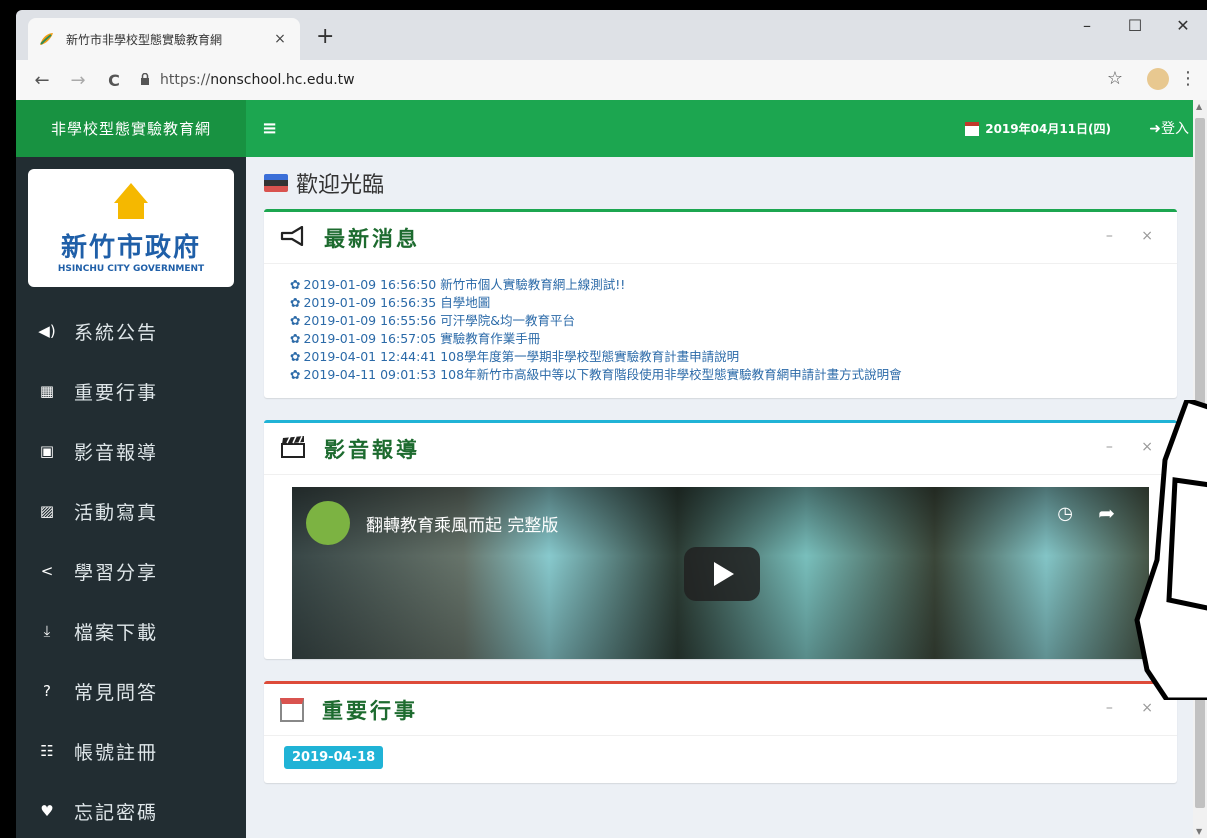  I want to click on close-window-button: ✕, so click(1183, 25).